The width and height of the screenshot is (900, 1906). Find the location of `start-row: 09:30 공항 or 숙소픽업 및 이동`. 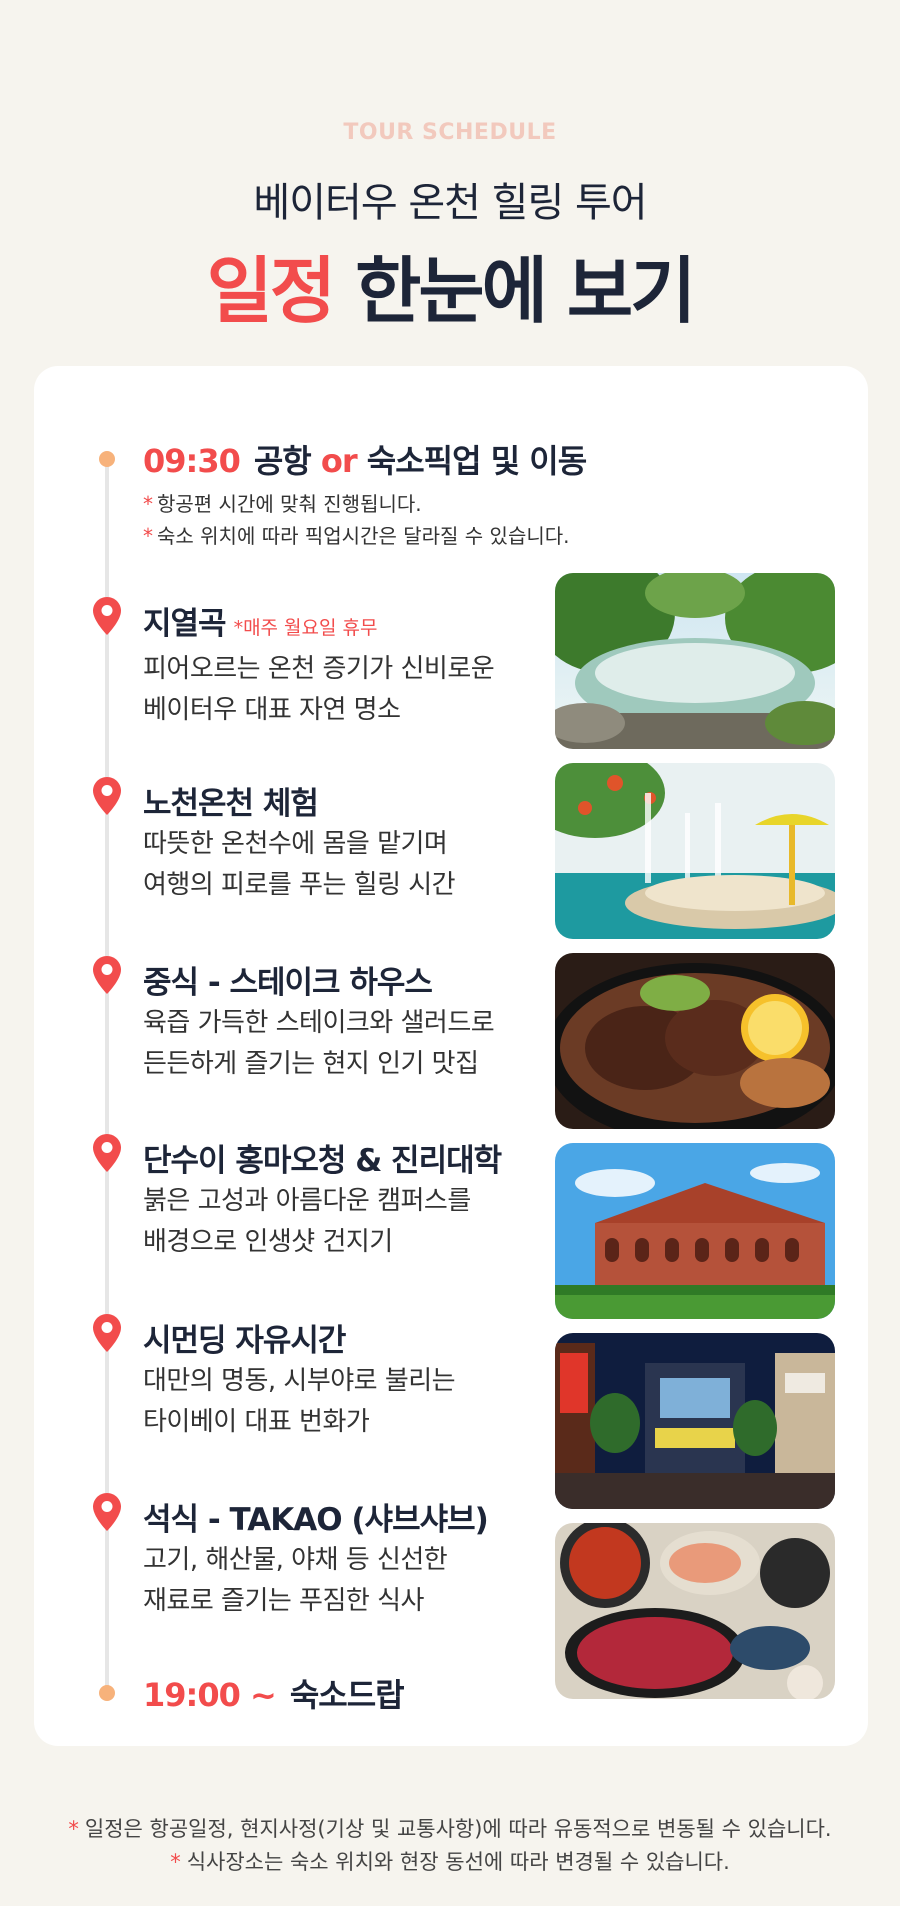

start-row: 09:30 공항 or 숙소픽업 및 이동 is located at coordinates (365, 459).